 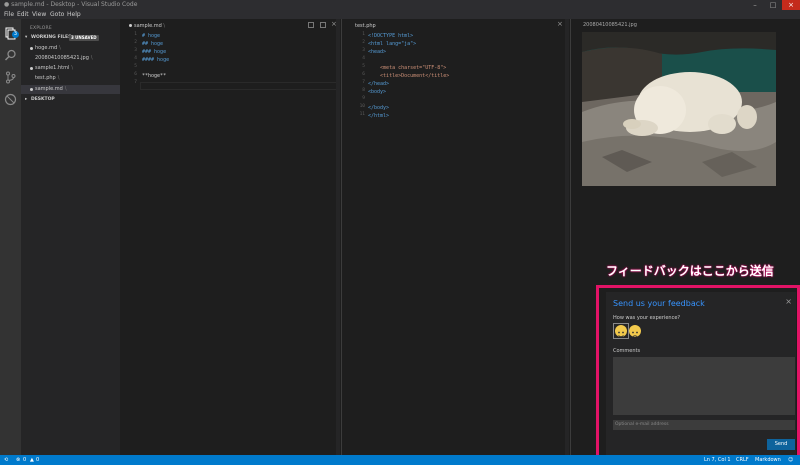 What do you see at coordinates (32, 460) in the screenshot?
I see `warning-icon: ▲` at bounding box center [32, 460].